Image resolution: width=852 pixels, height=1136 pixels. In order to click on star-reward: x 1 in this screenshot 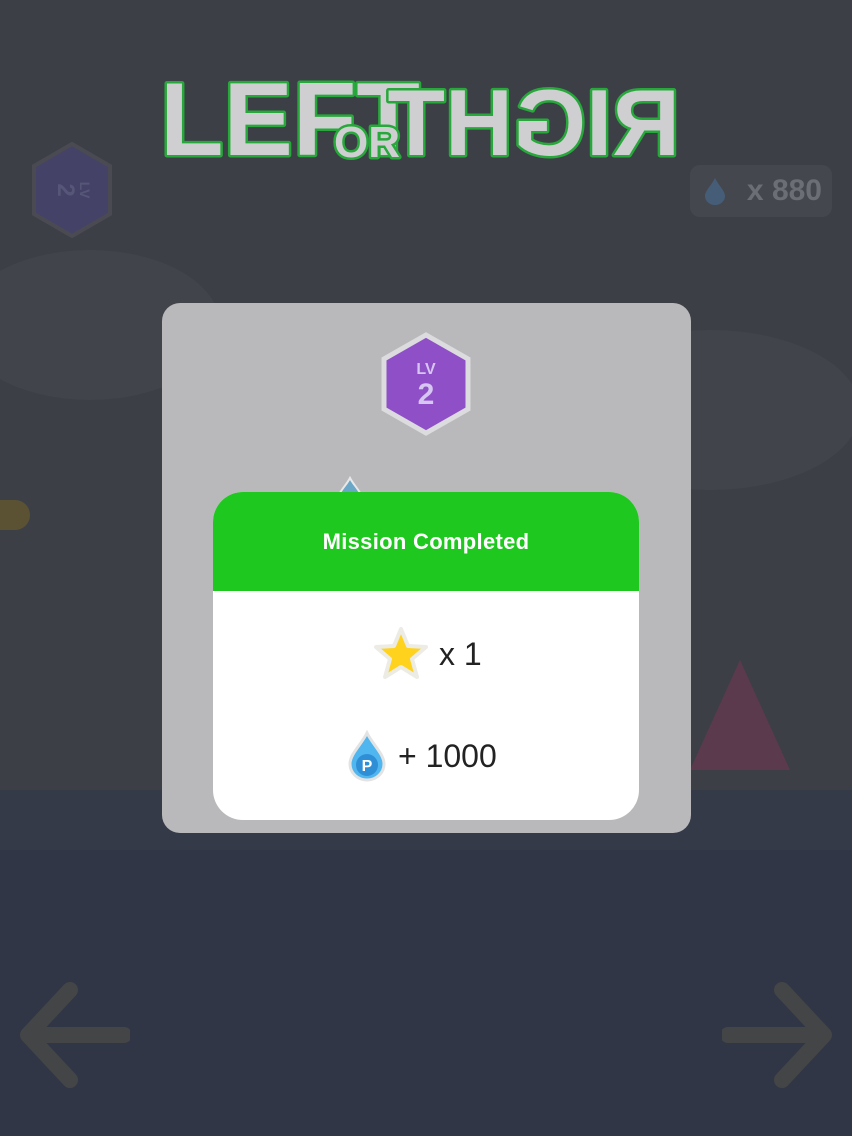, I will do `click(427, 654)`.